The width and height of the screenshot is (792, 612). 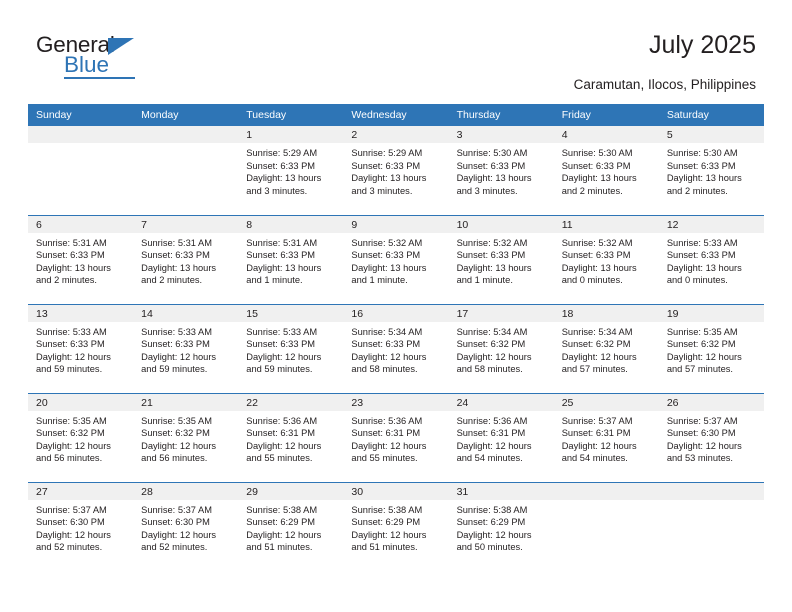 What do you see at coordinates (606, 224) in the screenshot?
I see `day-number: 11` at bounding box center [606, 224].